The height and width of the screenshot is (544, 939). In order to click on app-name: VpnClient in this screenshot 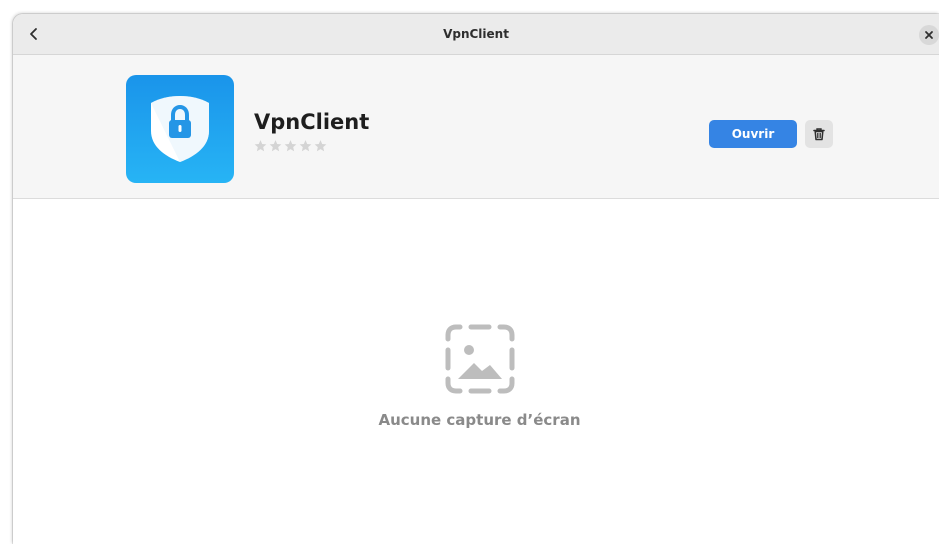, I will do `click(312, 122)`.